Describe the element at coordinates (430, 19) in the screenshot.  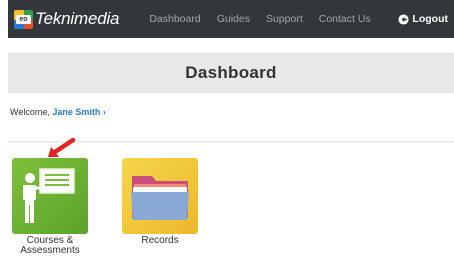
I see `logout-label: Logout` at that location.